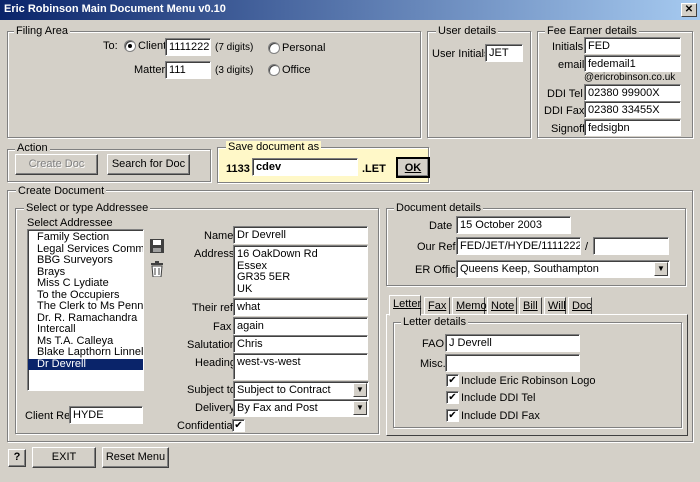 Image resolution: width=700 pixels, height=482 pixels. What do you see at coordinates (85, 306) in the screenshot?
I see `list-item: The Clerk to Ms Penny Ho` at bounding box center [85, 306].